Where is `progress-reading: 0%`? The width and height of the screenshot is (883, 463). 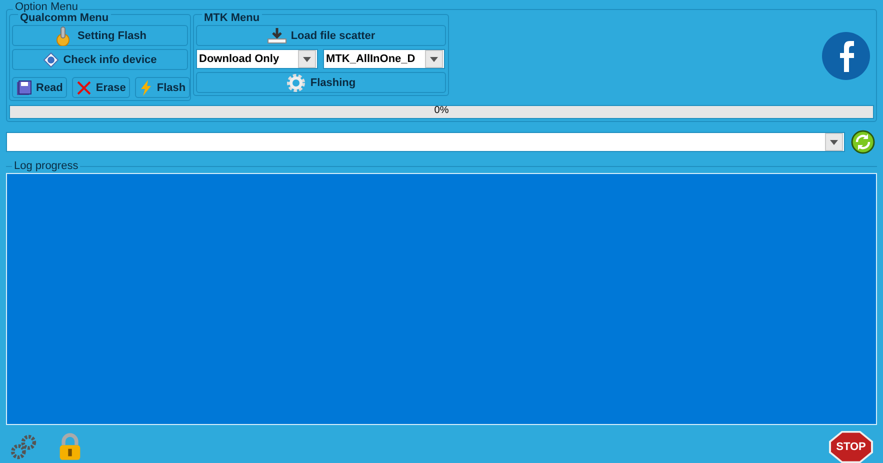
progress-reading: 0% is located at coordinates (441, 110).